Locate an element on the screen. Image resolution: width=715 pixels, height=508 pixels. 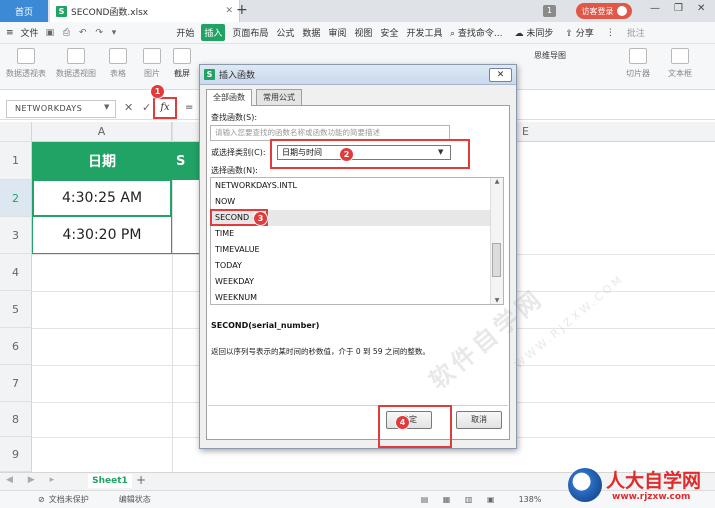
ribbon-screenshot: 截屏 is located at coordinates (182, 63).